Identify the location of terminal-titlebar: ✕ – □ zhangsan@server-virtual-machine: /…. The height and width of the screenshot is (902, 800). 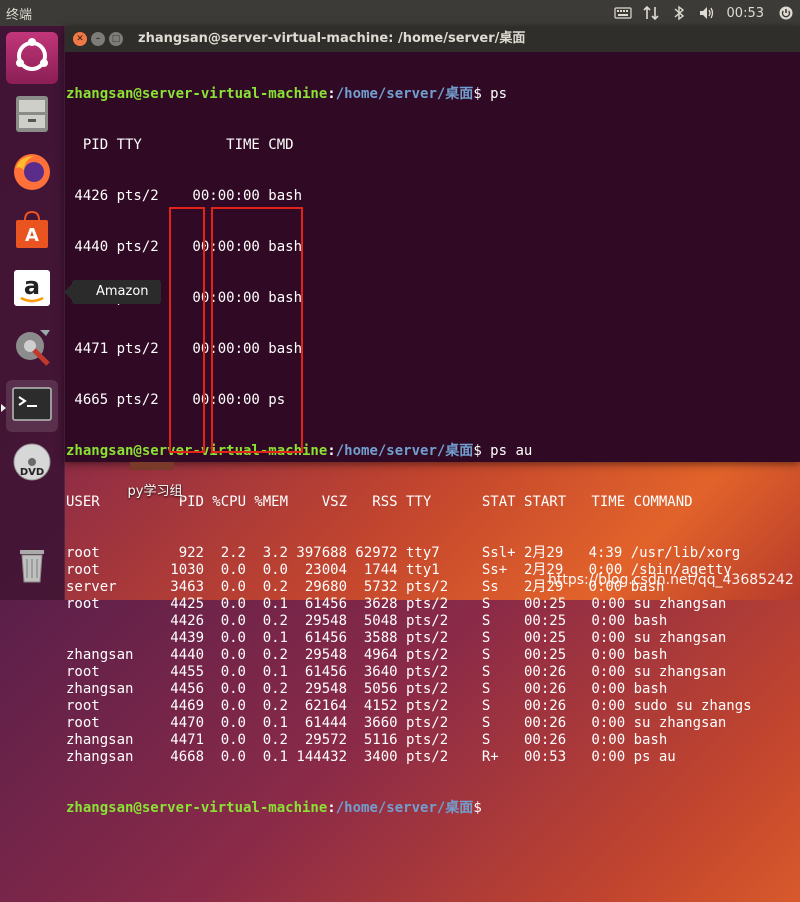
(432, 39).